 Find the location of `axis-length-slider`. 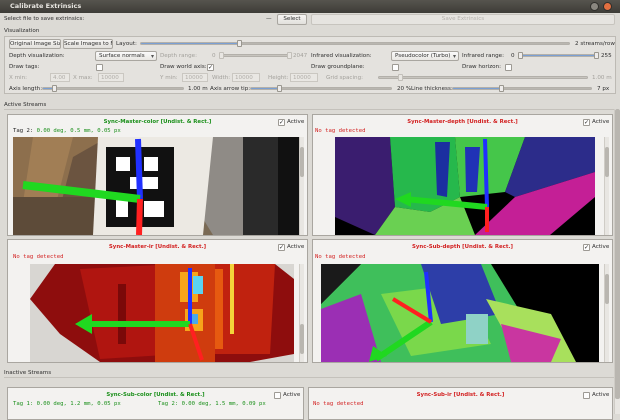

axis-length-slider is located at coordinates (113, 88).